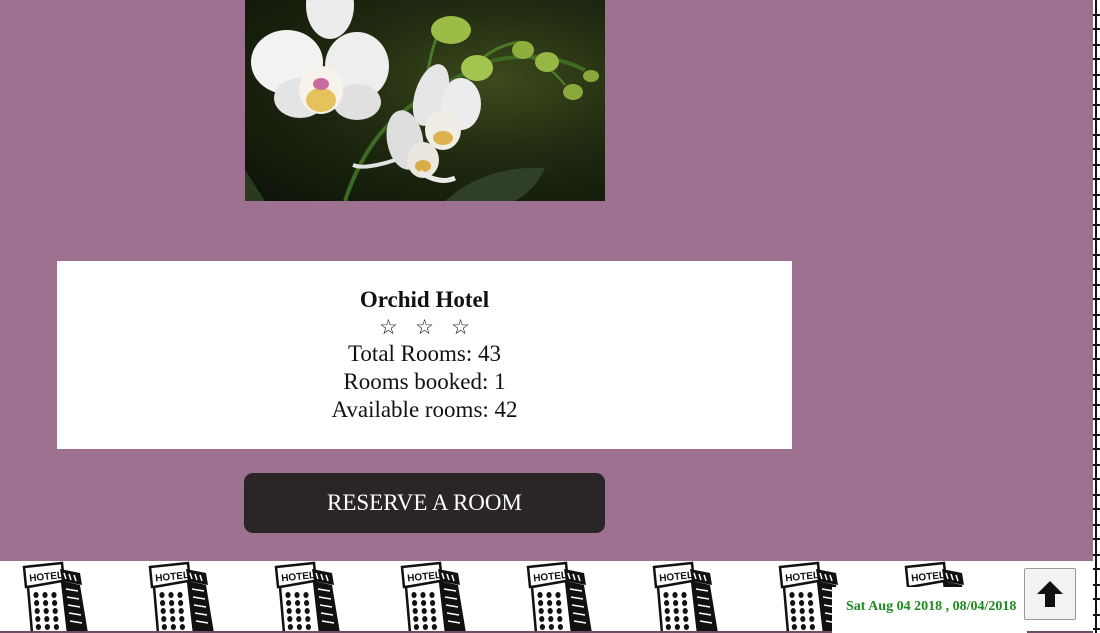 The image size is (1100, 633). Describe the element at coordinates (422, 100) in the screenshot. I see `orchid-photo` at that location.